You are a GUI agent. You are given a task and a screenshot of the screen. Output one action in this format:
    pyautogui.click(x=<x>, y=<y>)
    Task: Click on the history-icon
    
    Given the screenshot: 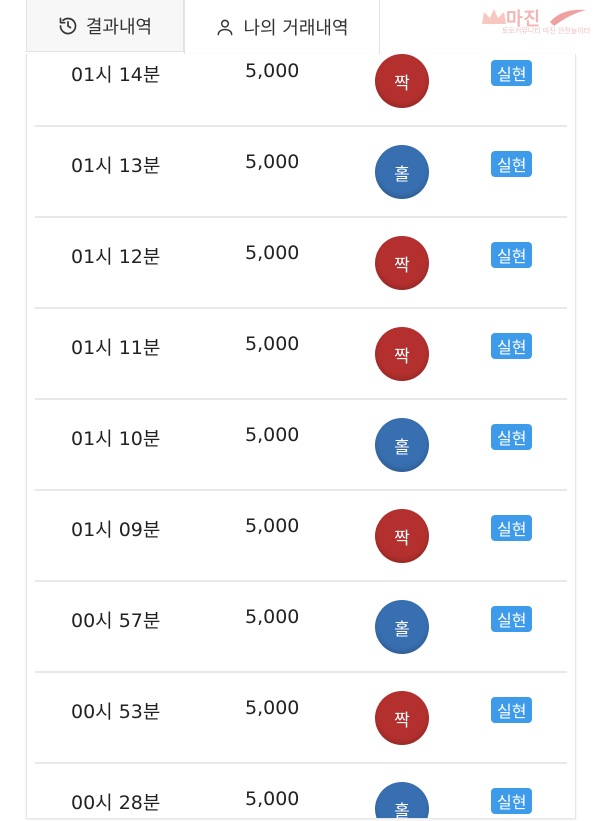 What is the action you would take?
    pyautogui.click(x=68, y=25)
    